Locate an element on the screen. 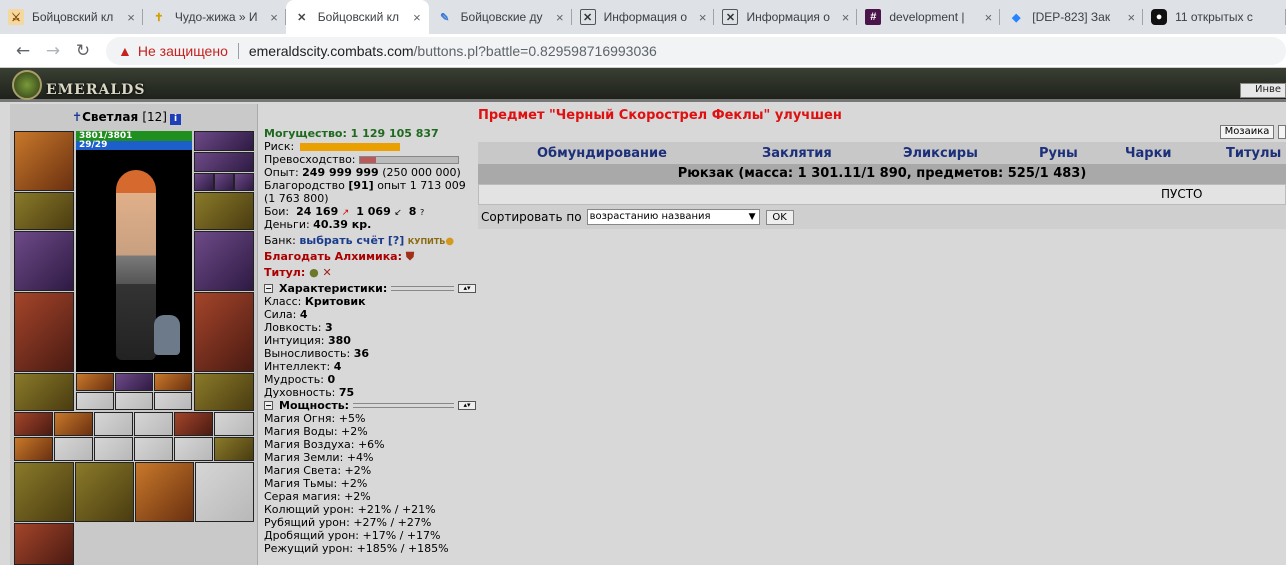 The image size is (1286, 565). tab-title: development | is located at coordinates (927, 17).